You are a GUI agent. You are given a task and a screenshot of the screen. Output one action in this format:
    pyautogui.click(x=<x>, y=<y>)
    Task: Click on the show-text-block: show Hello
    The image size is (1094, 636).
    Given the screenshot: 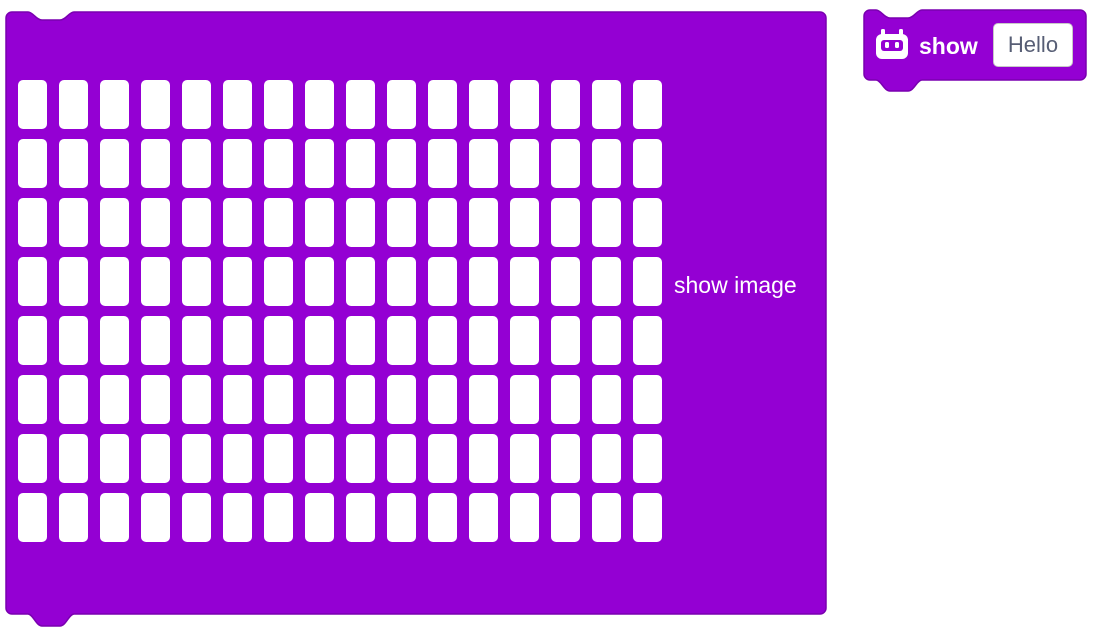 What is the action you would take?
    pyautogui.click(x=975, y=53)
    